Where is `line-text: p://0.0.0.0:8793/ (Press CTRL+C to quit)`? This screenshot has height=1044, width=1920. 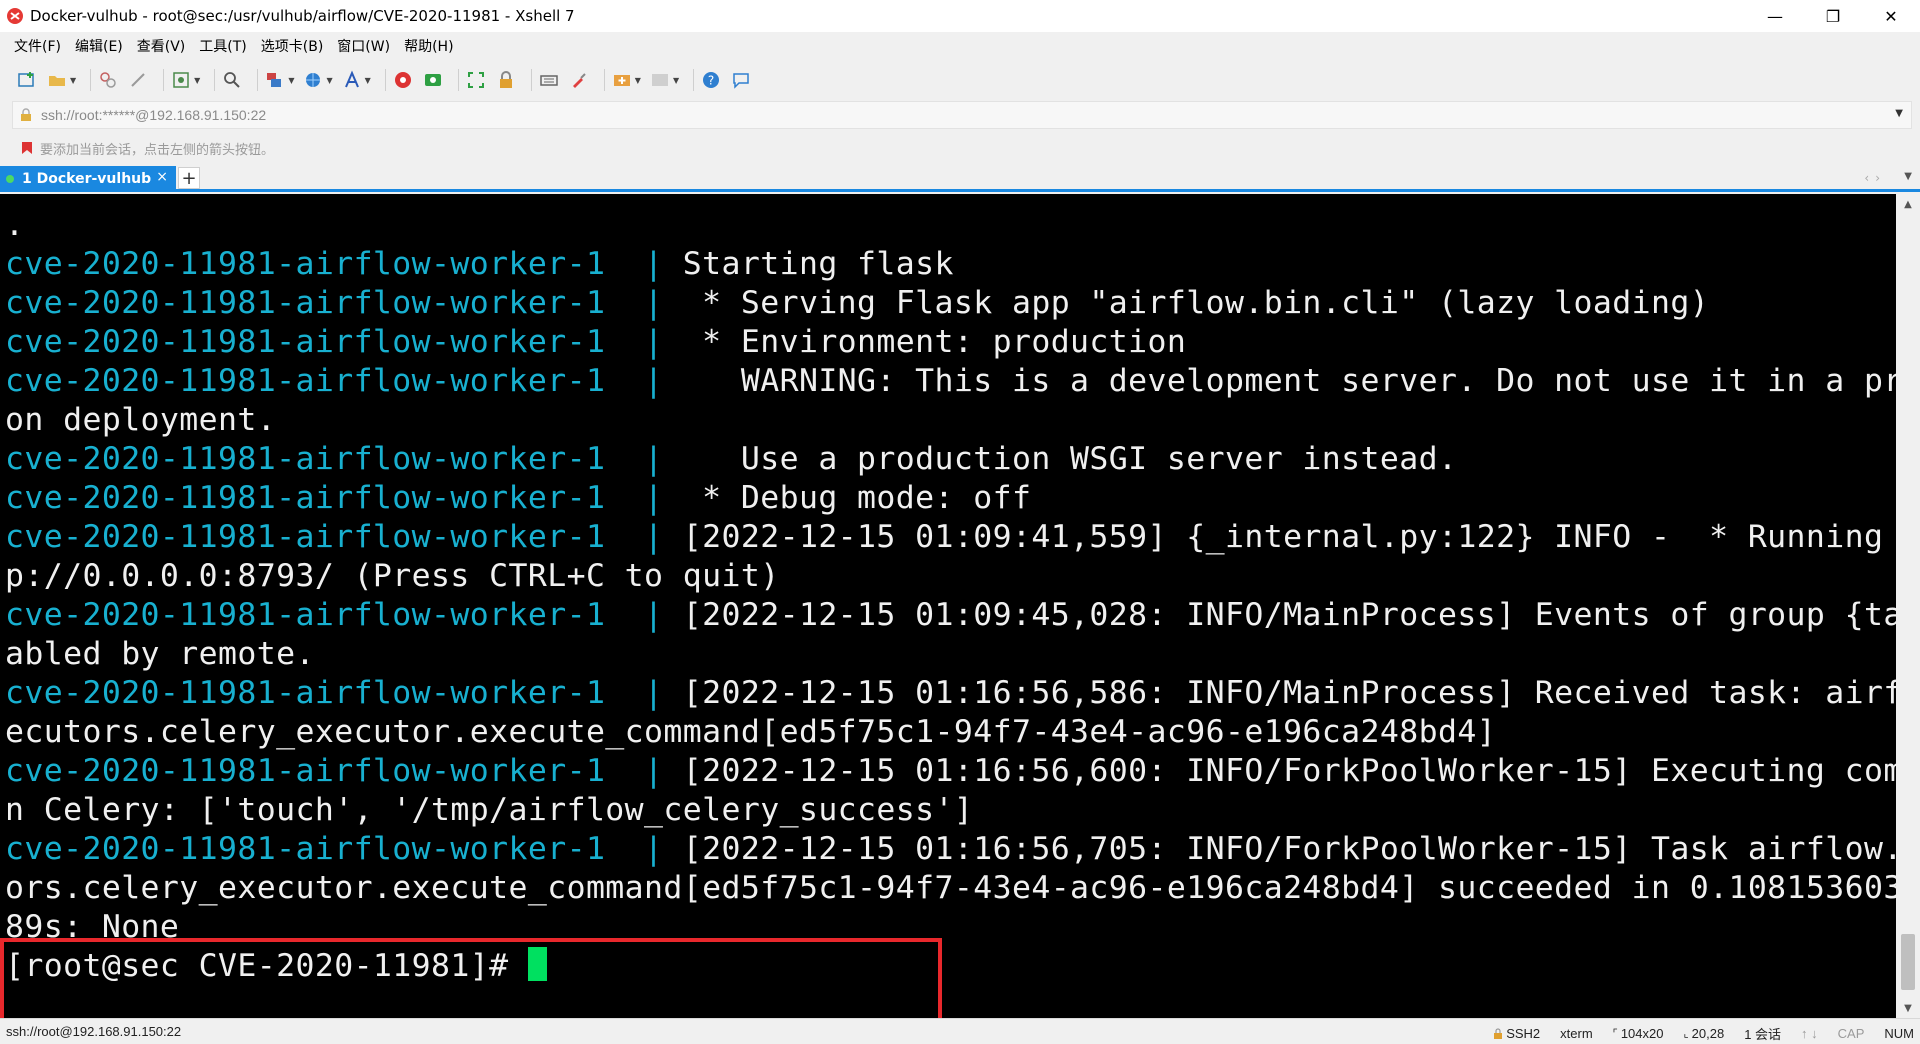
line-text: p://0.0.0.0:8793/ (Press CTRL+C to quit) is located at coordinates (392, 576).